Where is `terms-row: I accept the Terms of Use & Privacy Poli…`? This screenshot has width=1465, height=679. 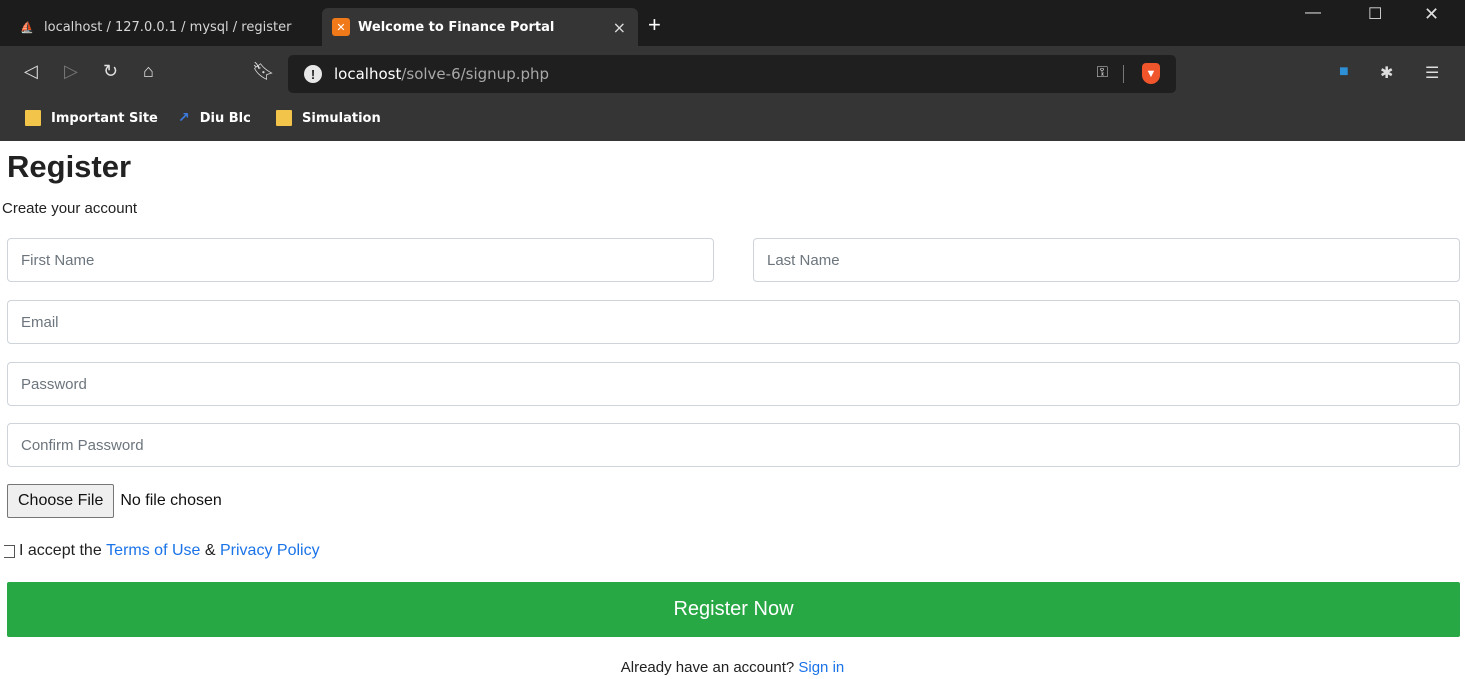
terms-row: I accept the Terms of Use & Privacy Poli… is located at coordinates (162, 551).